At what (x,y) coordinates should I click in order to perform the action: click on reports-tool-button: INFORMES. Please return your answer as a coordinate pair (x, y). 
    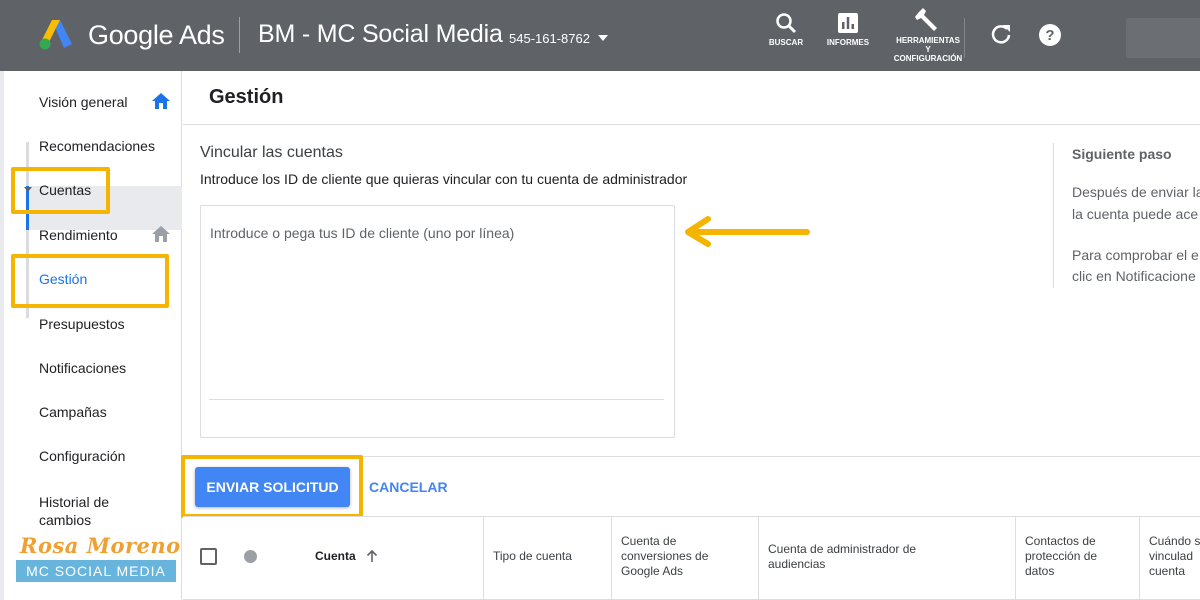
    Looking at the image, I should click on (848, 29).